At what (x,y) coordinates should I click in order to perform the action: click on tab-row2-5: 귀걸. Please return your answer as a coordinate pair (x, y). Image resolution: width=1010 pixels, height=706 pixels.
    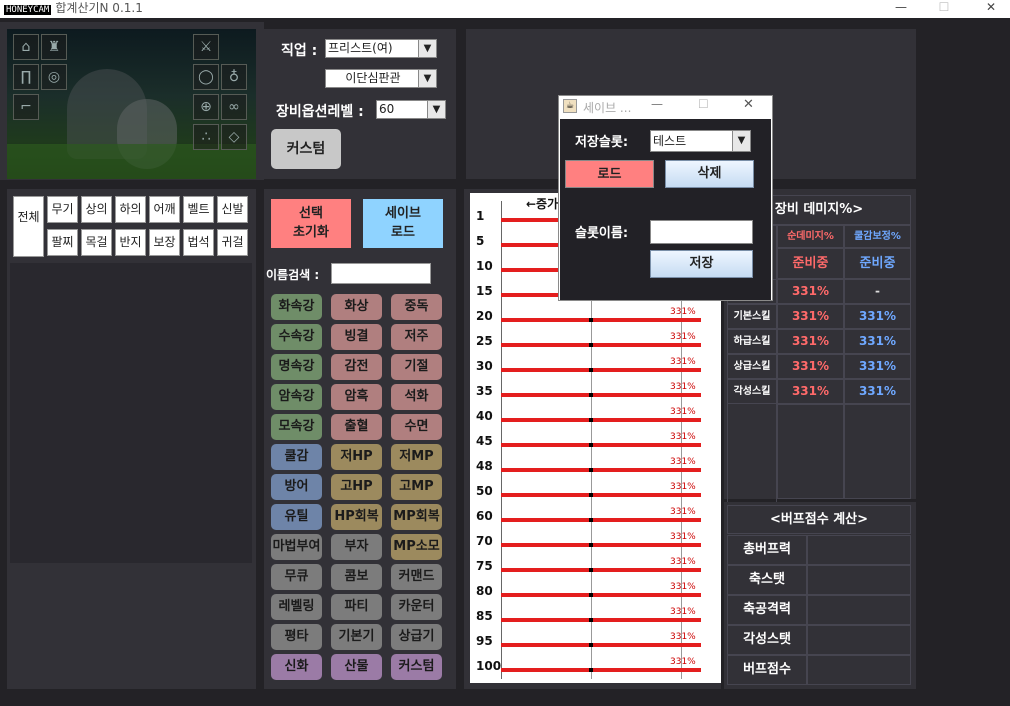
    Looking at the image, I should click on (232, 242).